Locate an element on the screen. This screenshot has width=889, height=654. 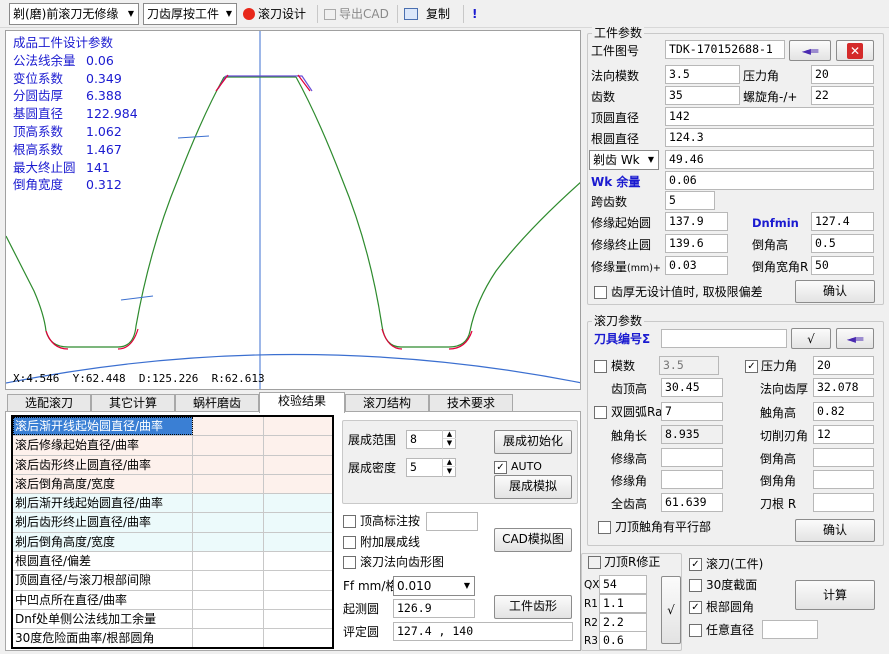
r-correction-checkbox is located at coordinates (594, 562).